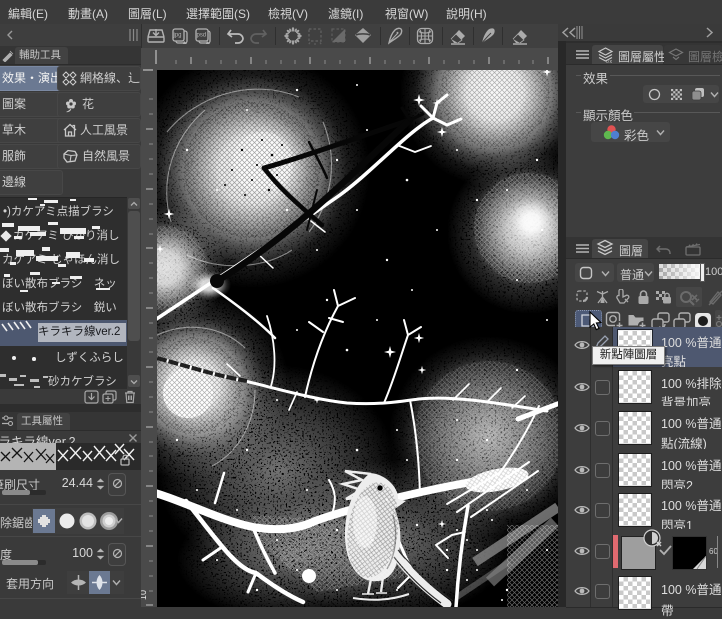 The height and width of the screenshot is (619, 722). What do you see at coordinates (177, 36) in the screenshot?
I see `svg-text: jpg` at bounding box center [177, 36].